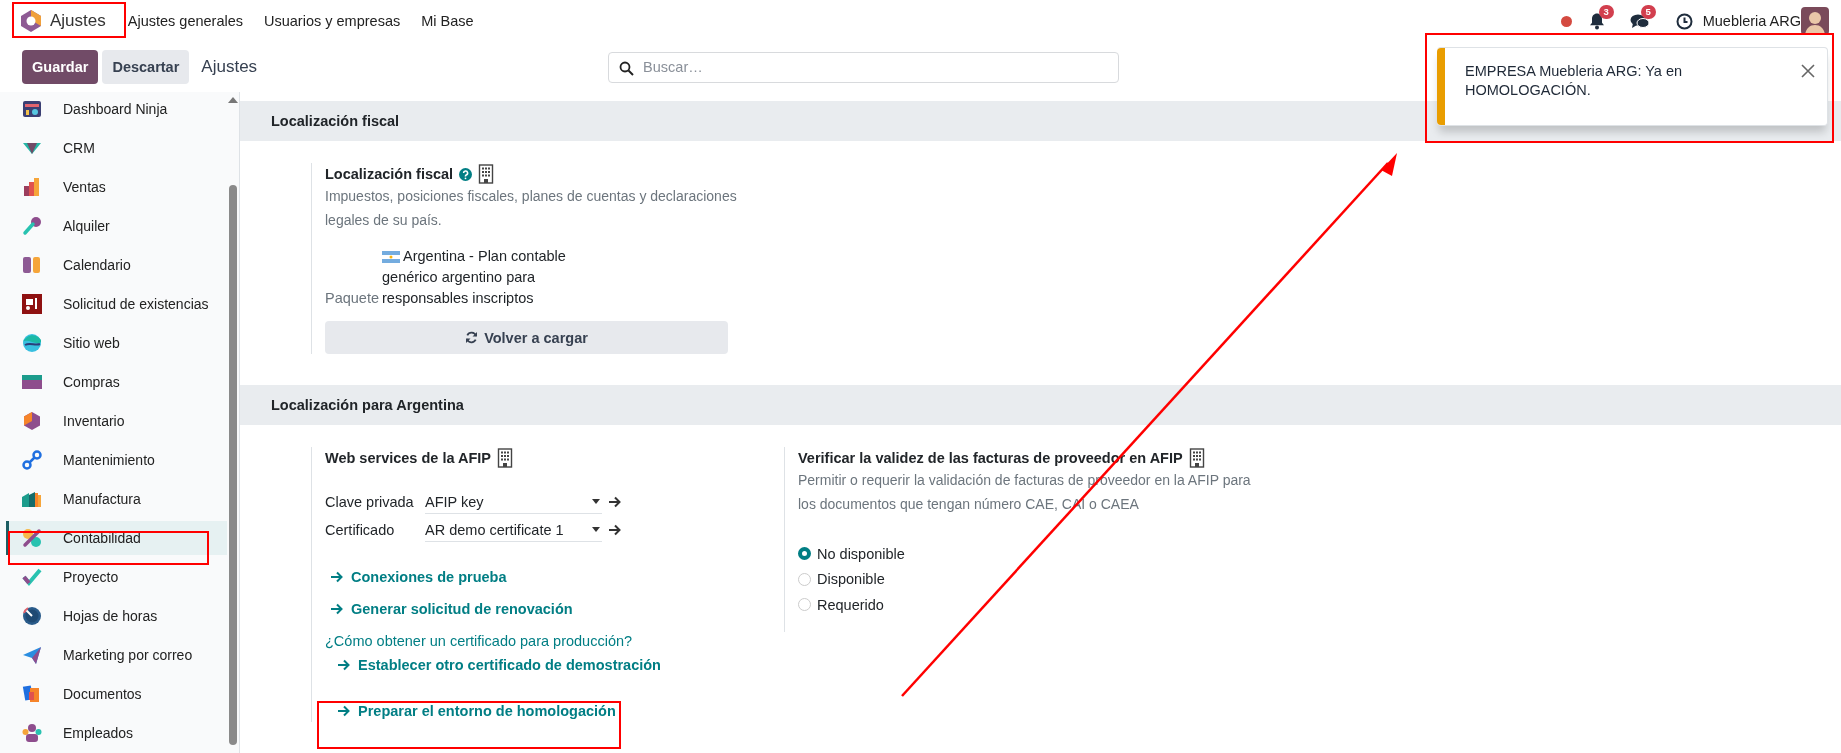 This screenshot has height=753, width=1841. I want to click on search-icon, so click(627, 68).